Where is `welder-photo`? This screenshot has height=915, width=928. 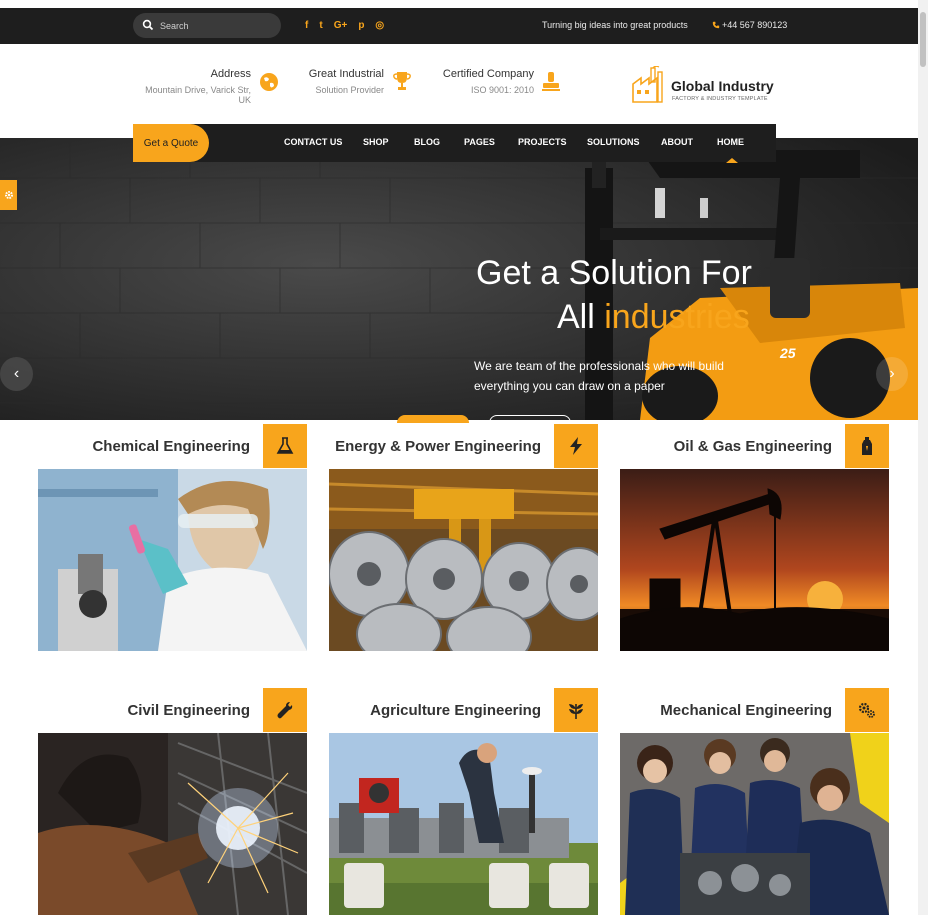 welder-photo is located at coordinates (172, 824).